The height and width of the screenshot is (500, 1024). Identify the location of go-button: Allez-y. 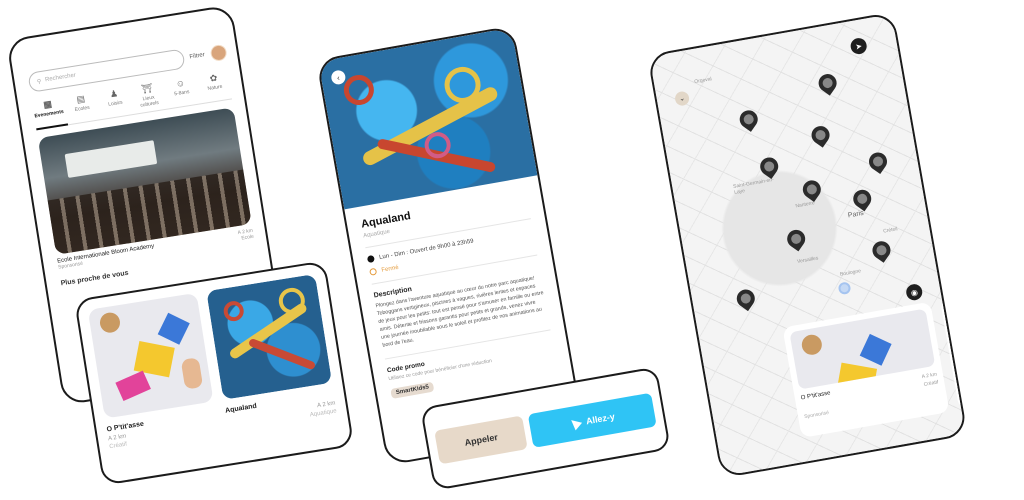
(592, 420).